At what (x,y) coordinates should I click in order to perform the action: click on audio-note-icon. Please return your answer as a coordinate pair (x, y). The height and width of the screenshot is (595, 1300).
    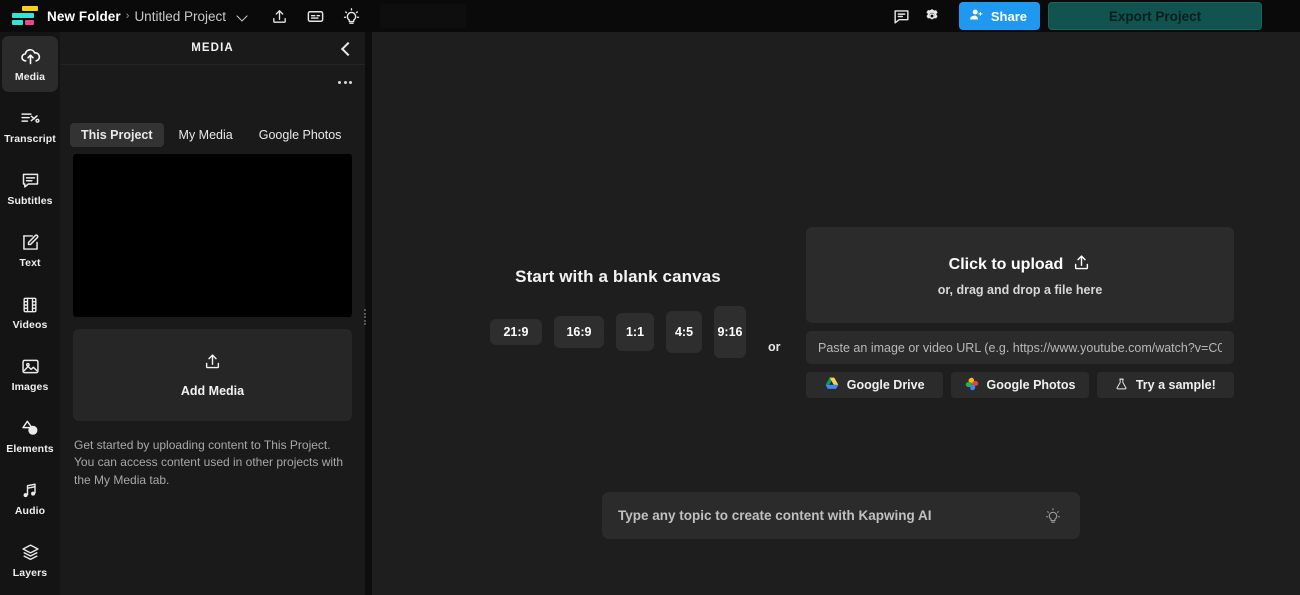
    Looking at the image, I should click on (30, 491).